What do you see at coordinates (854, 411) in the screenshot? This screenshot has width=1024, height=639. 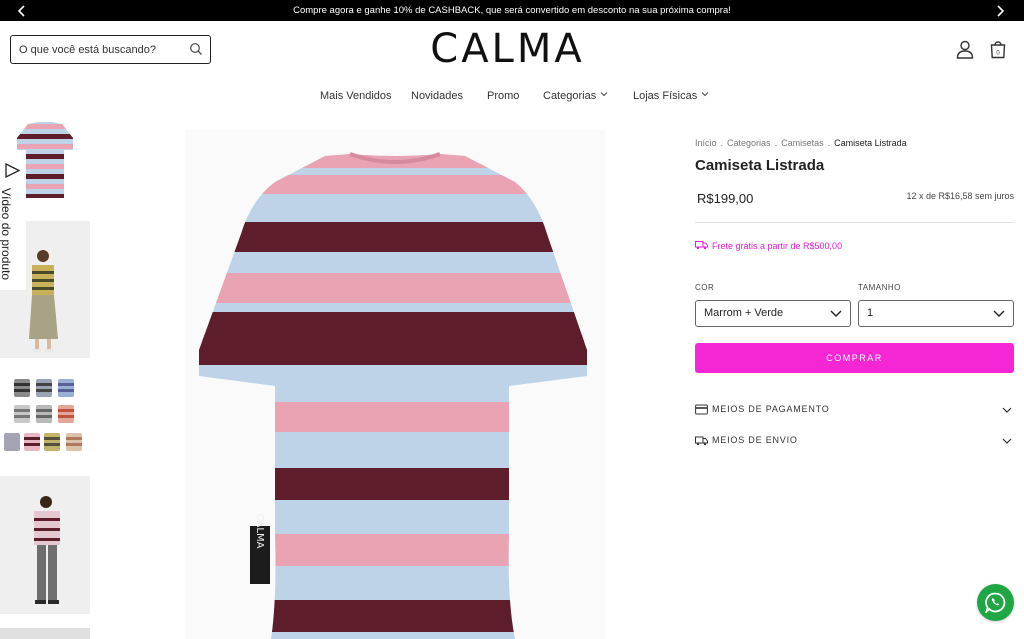 I see `payment-methods-accordion: MEIOS DE PAGAMENTO` at bounding box center [854, 411].